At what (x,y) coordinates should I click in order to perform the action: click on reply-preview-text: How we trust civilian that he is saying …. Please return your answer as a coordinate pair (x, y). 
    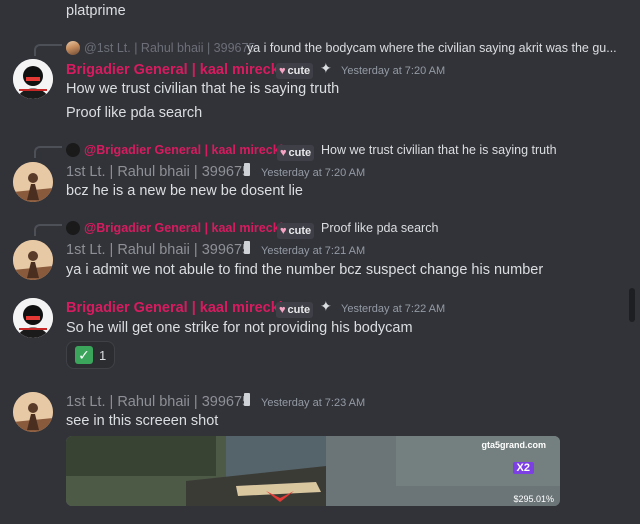
    Looking at the image, I should click on (439, 150).